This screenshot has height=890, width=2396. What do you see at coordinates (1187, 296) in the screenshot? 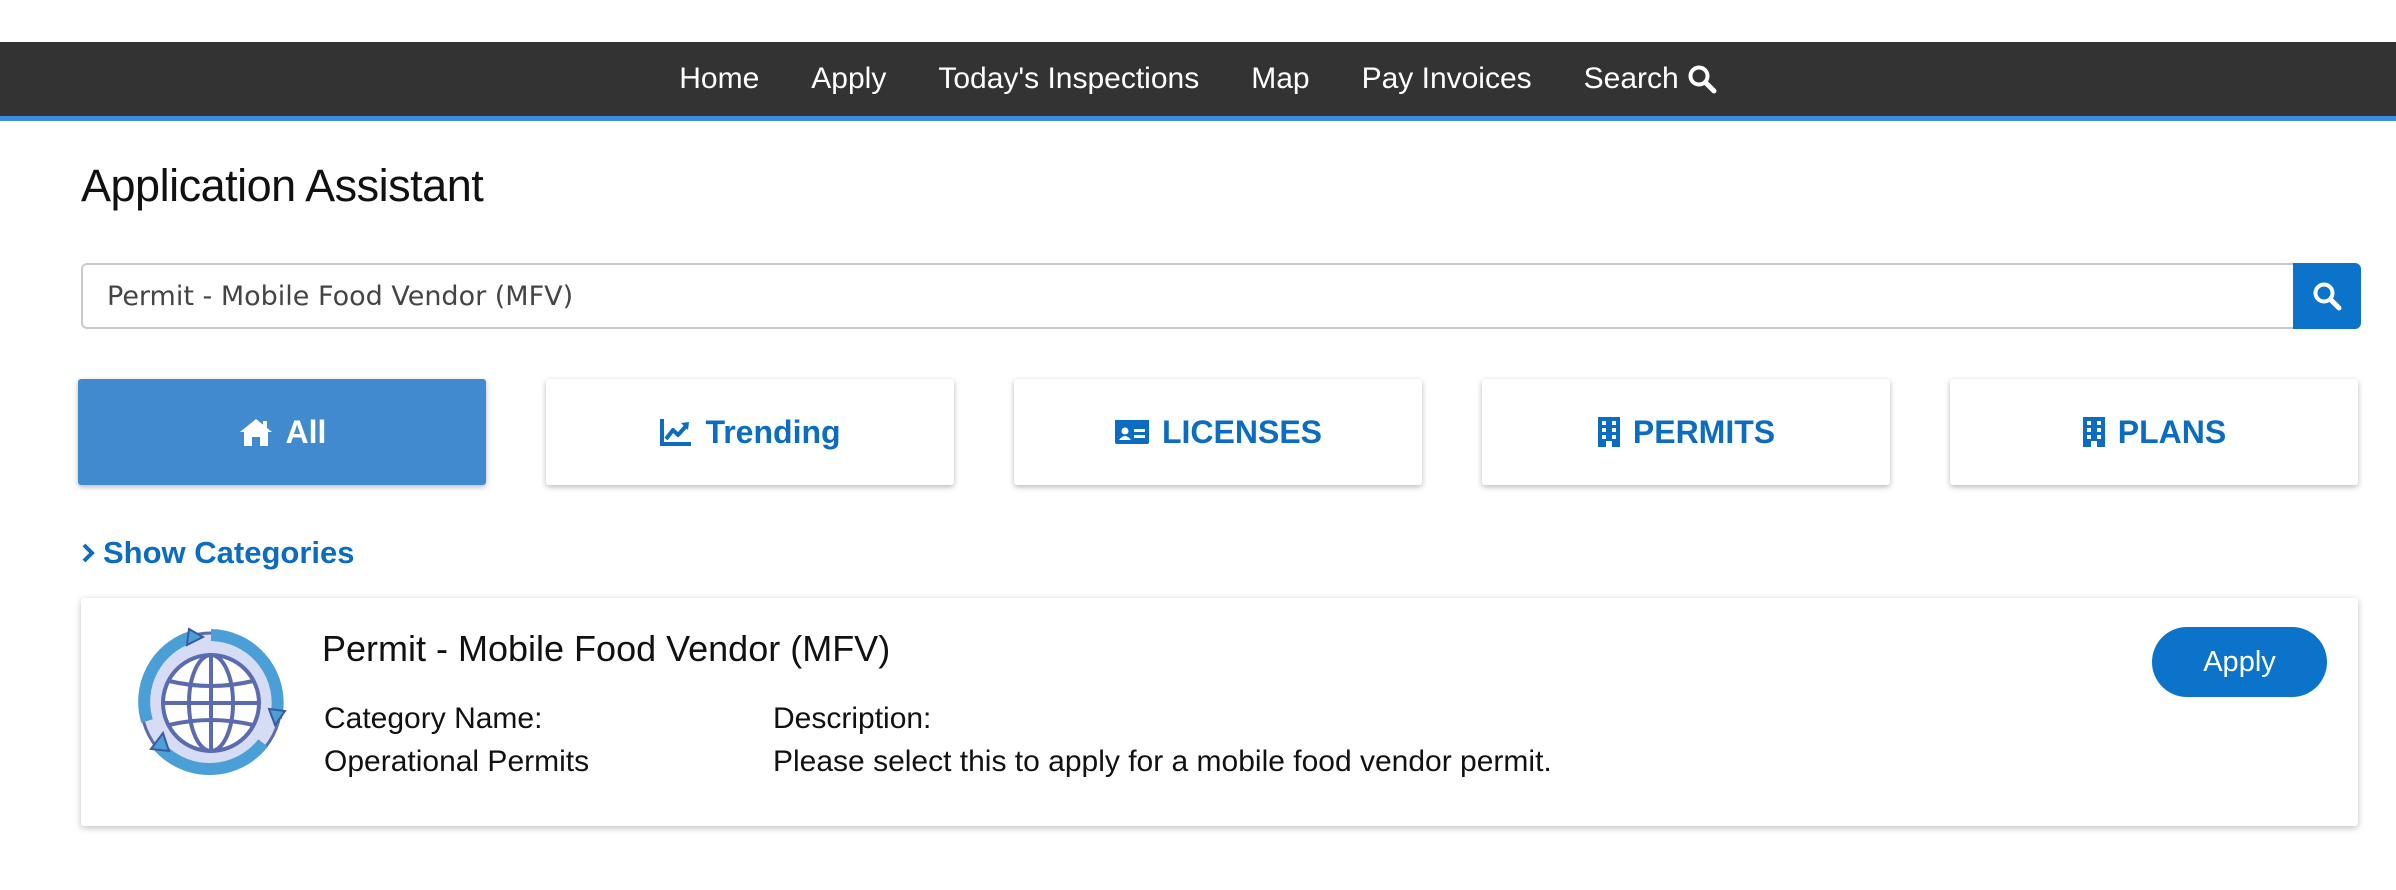
I see `application-search-input` at bounding box center [1187, 296].